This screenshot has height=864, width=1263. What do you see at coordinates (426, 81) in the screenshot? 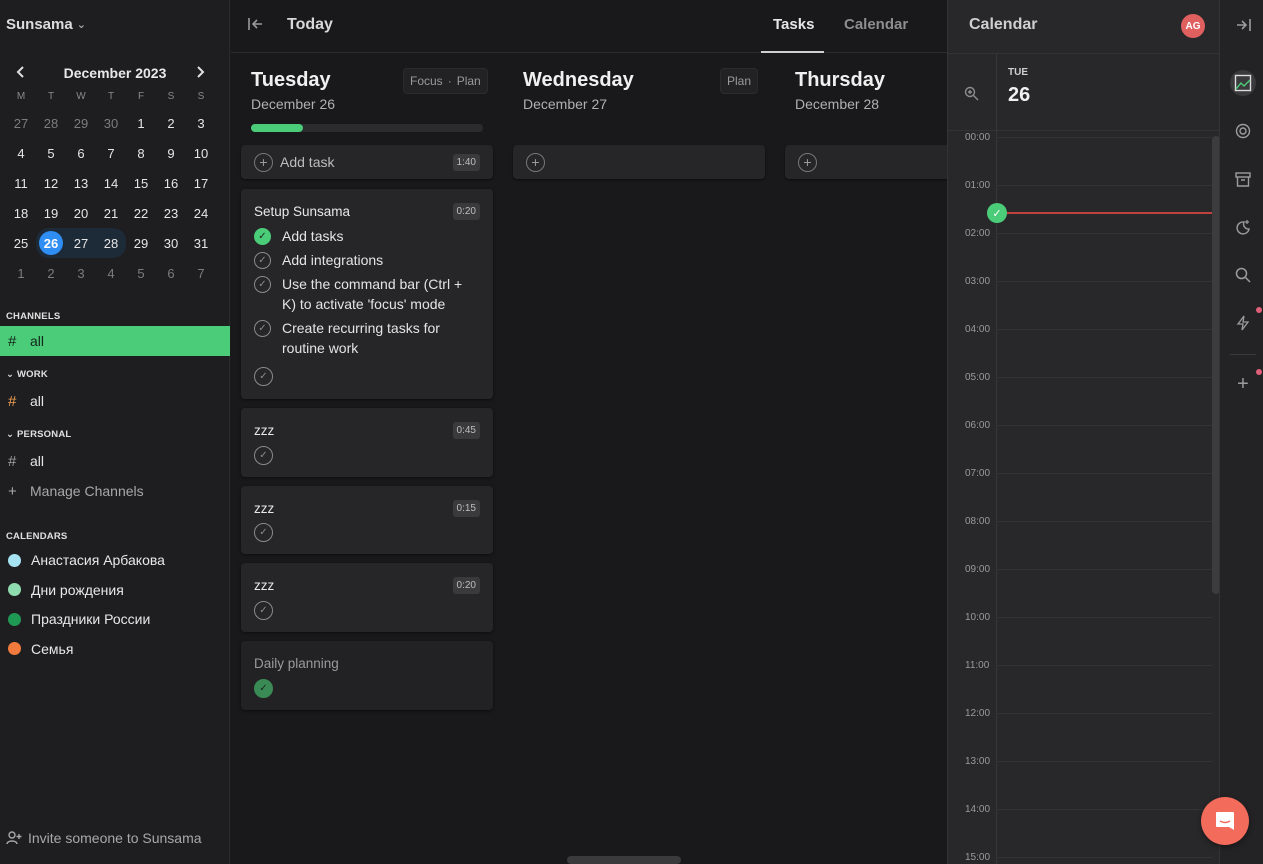
I see `focus-button: Focus` at bounding box center [426, 81].